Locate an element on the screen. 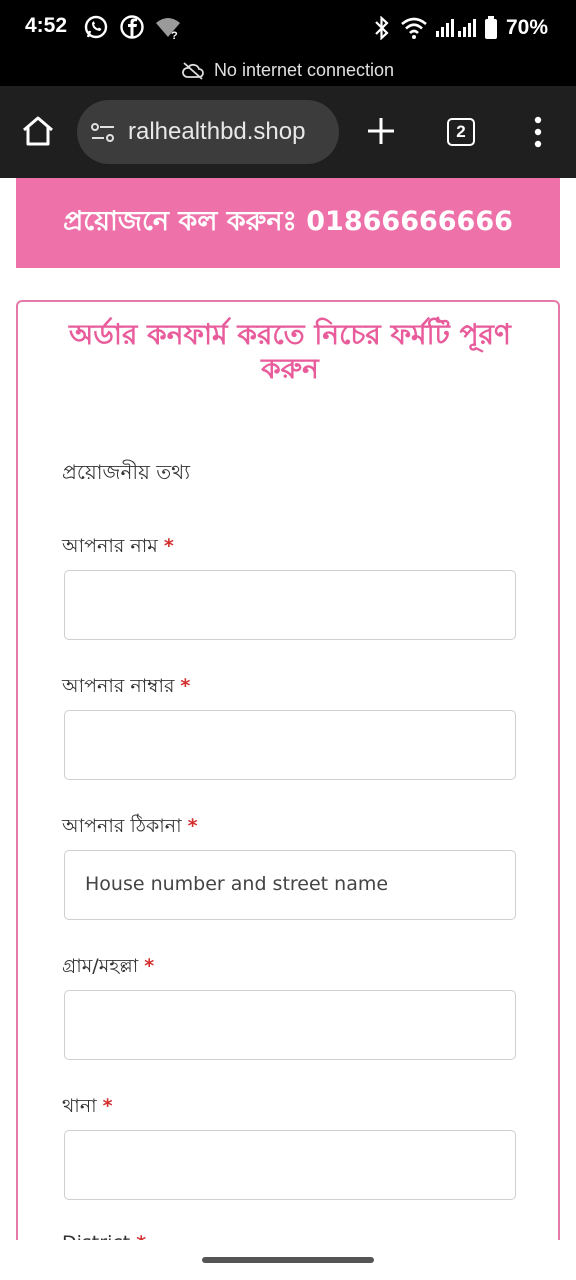 The width and height of the screenshot is (576, 1280). site-settings-icon is located at coordinates (103, 133).